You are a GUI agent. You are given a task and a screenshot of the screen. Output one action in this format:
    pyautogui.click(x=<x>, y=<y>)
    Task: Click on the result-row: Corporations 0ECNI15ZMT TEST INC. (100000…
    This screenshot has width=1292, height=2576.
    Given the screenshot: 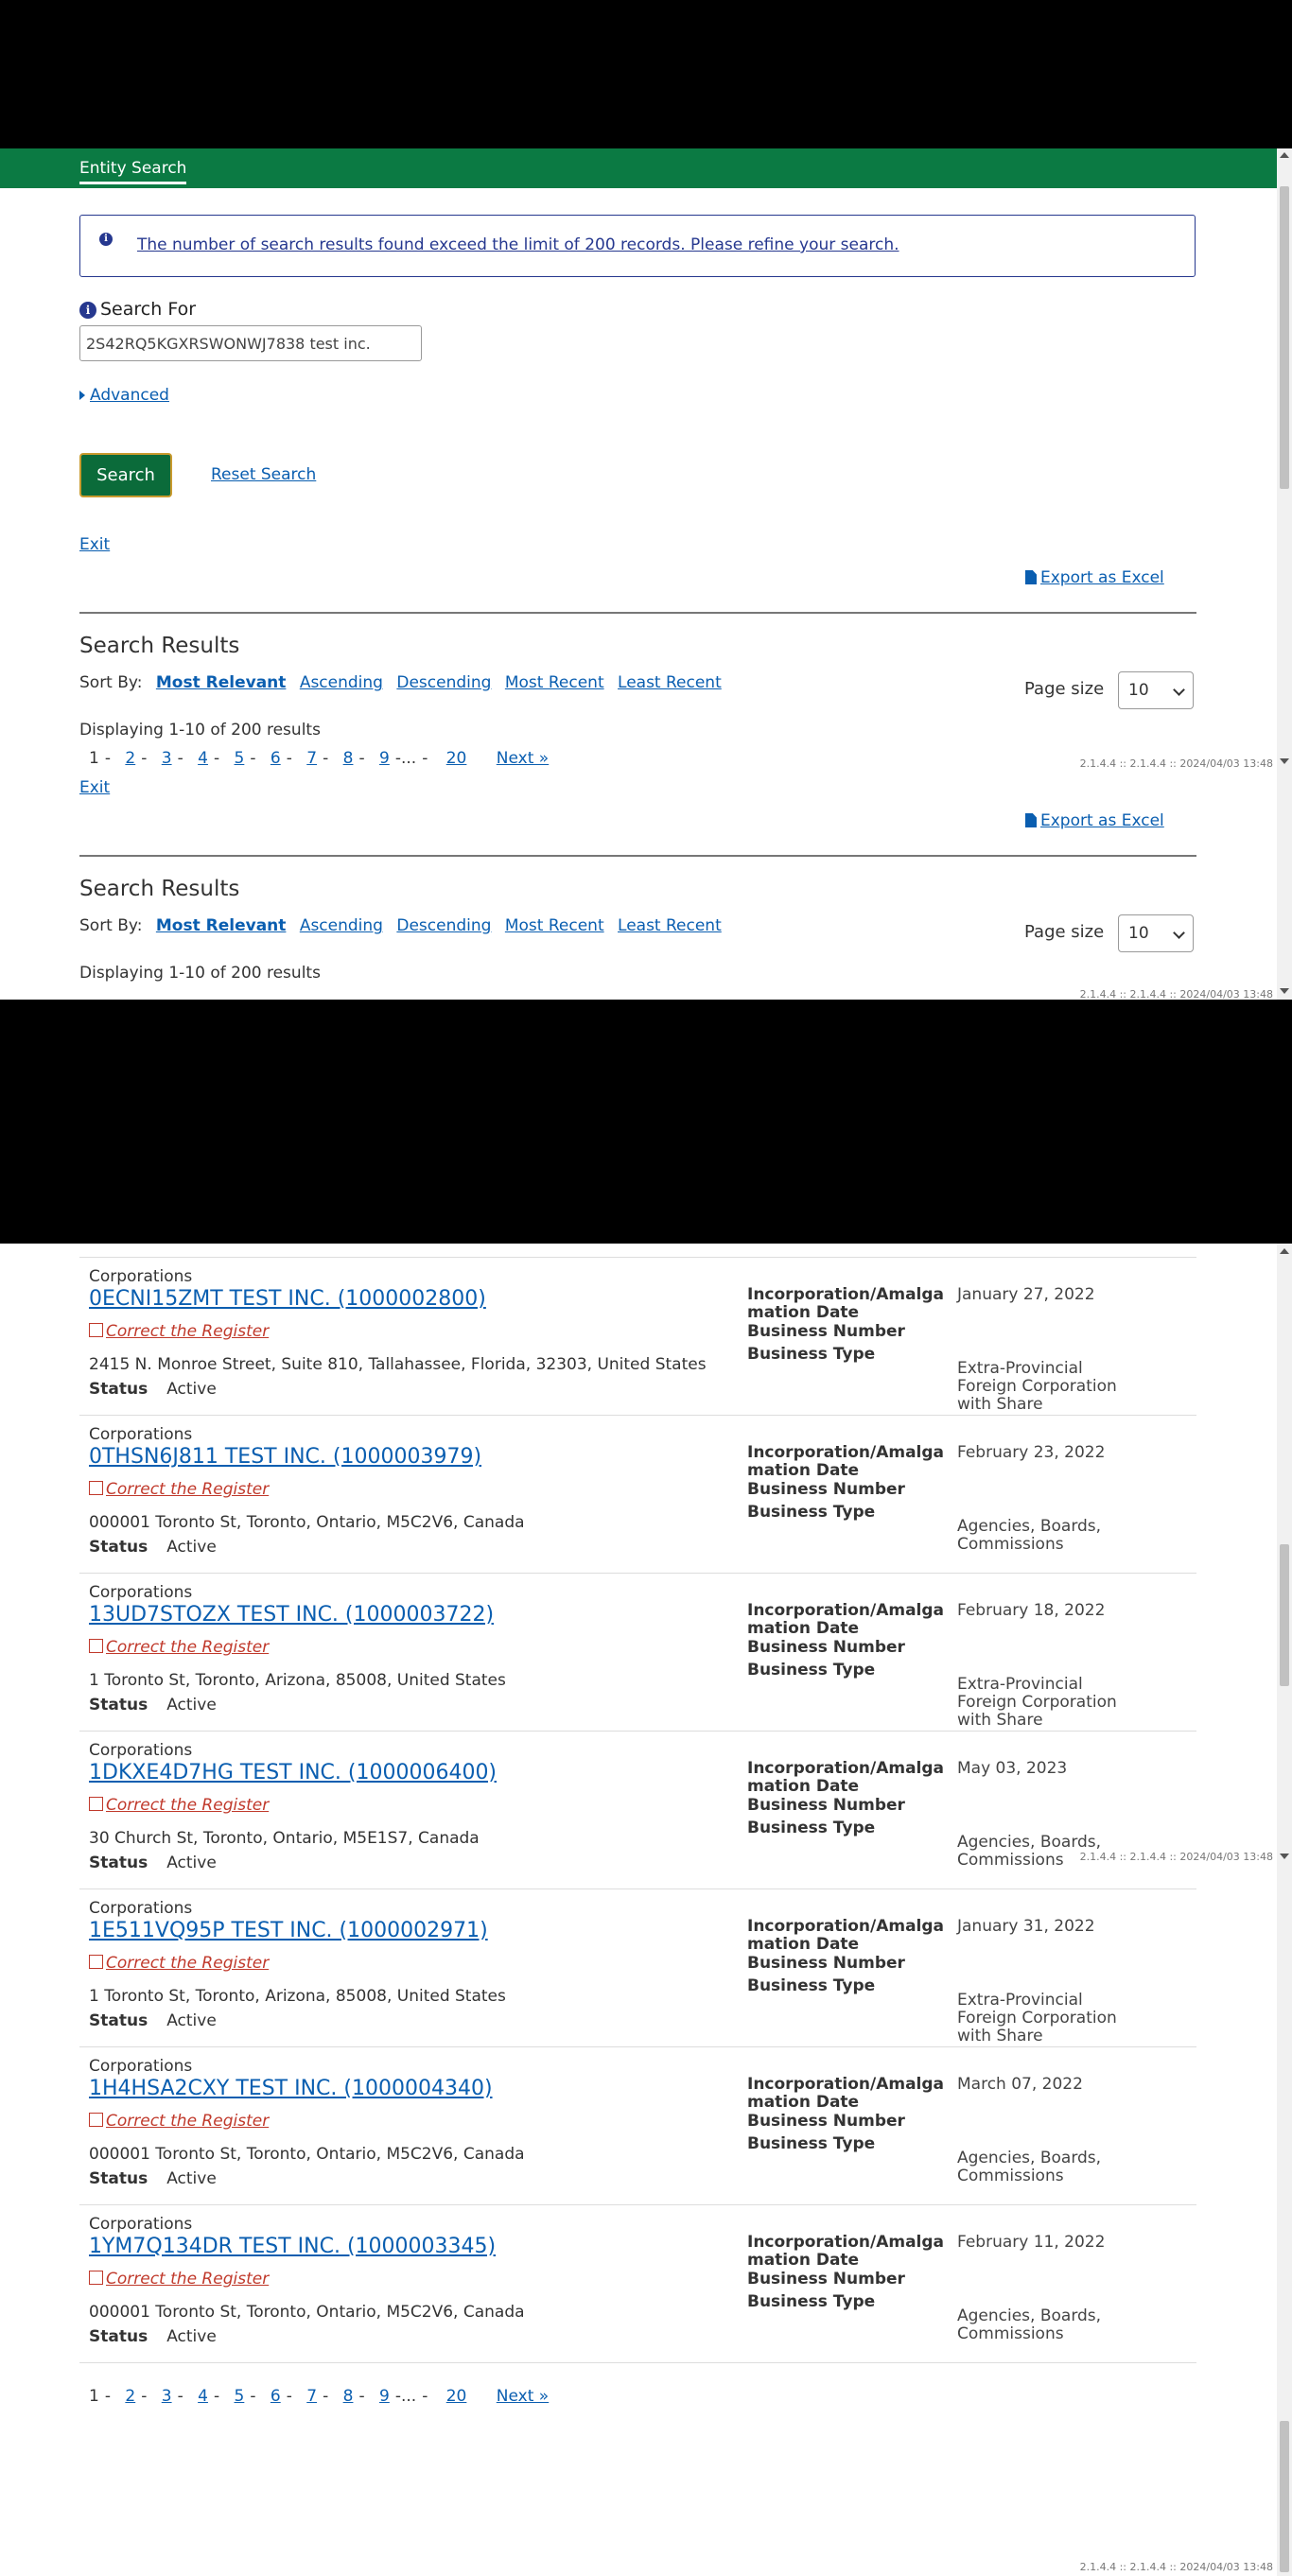 What is the action you would take?
    pyautogui.click(x=637, y=1337)
    